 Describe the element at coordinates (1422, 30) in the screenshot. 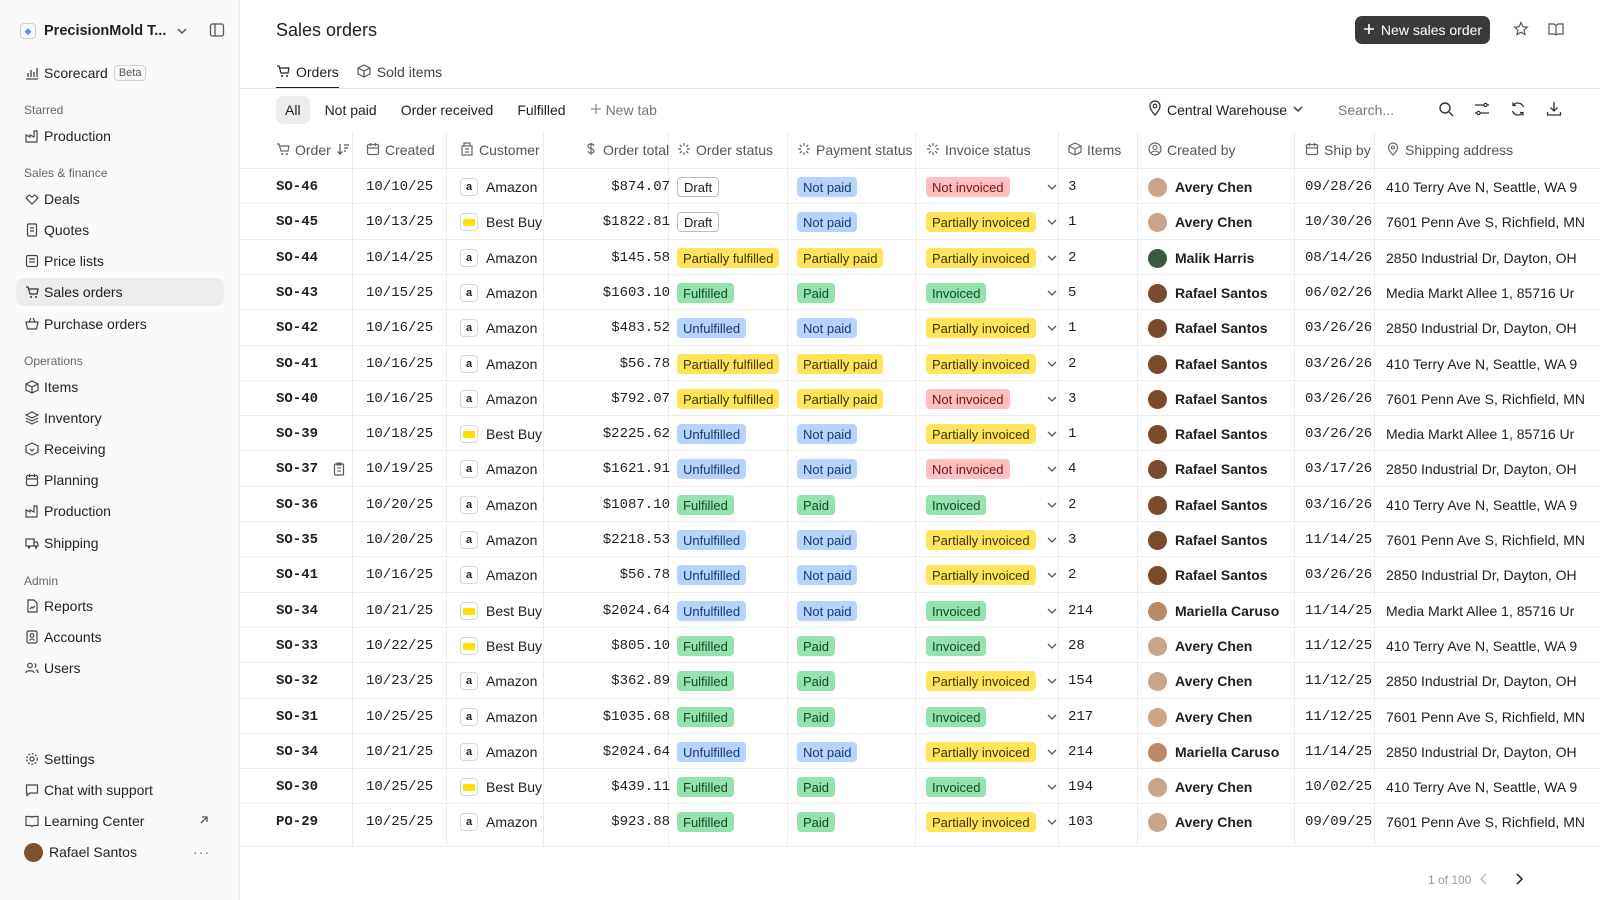

I see `new-sales-order-button: New sales order` at that location.